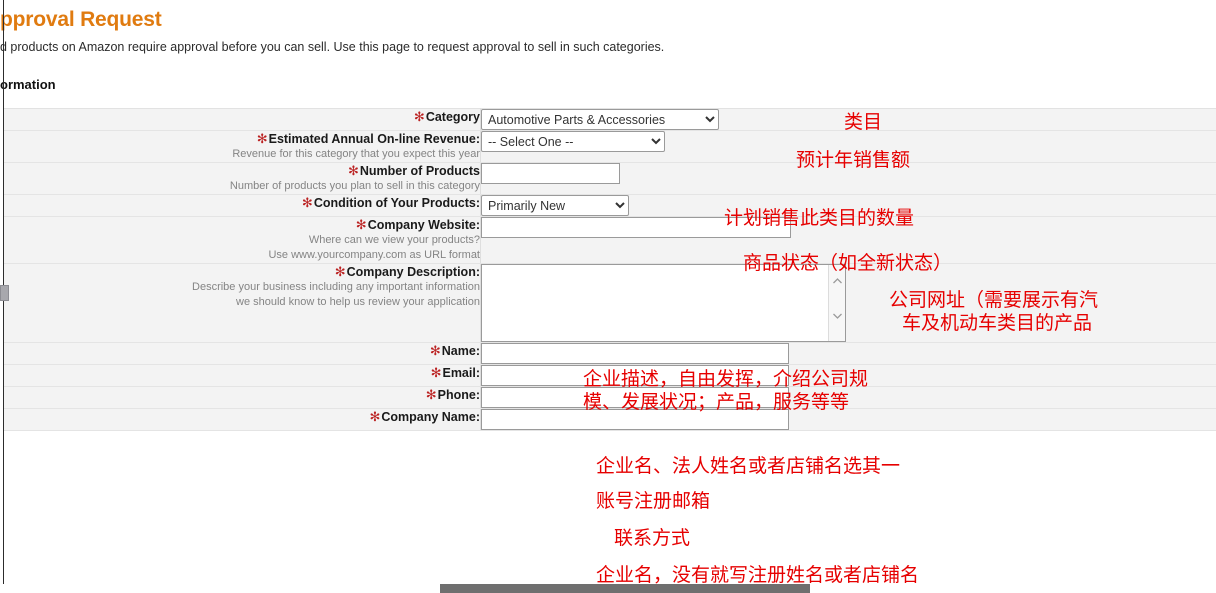 This screenshot has width=1216, height=593. What do you see at coordinates (635, 375) in the screenshot?
I see `email-input` at bounding box center [635, 375].